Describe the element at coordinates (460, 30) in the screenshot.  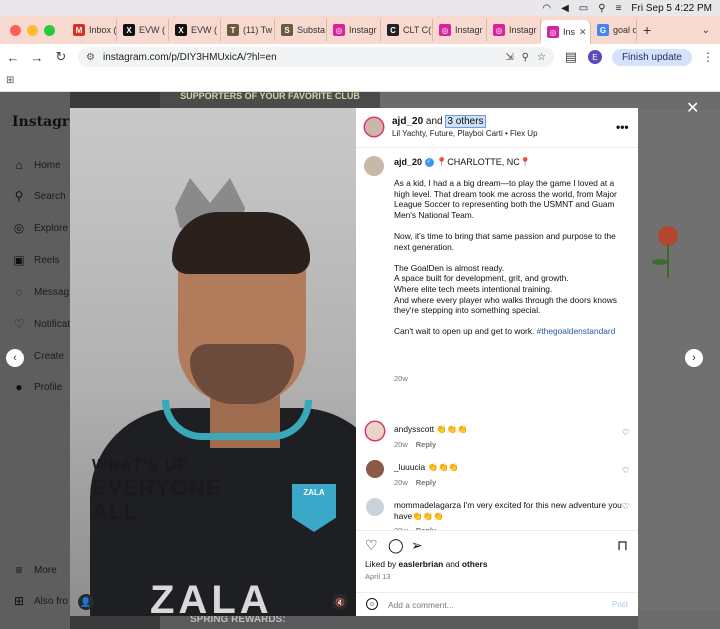
I see `tab-7: ◎ Instagr` at that location.